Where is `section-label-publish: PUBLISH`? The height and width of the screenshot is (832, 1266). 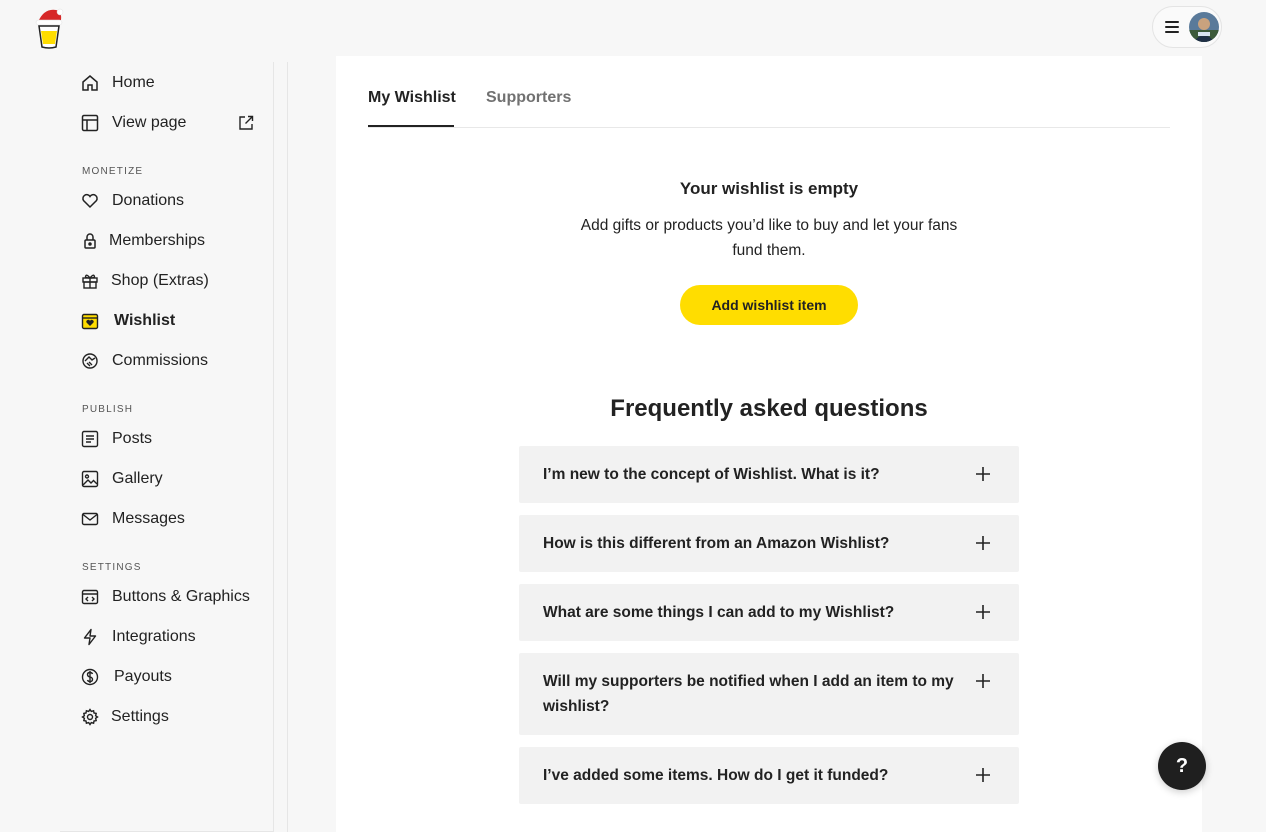 section-label-publish: PUBLISH is located at coordinates (108, 409).